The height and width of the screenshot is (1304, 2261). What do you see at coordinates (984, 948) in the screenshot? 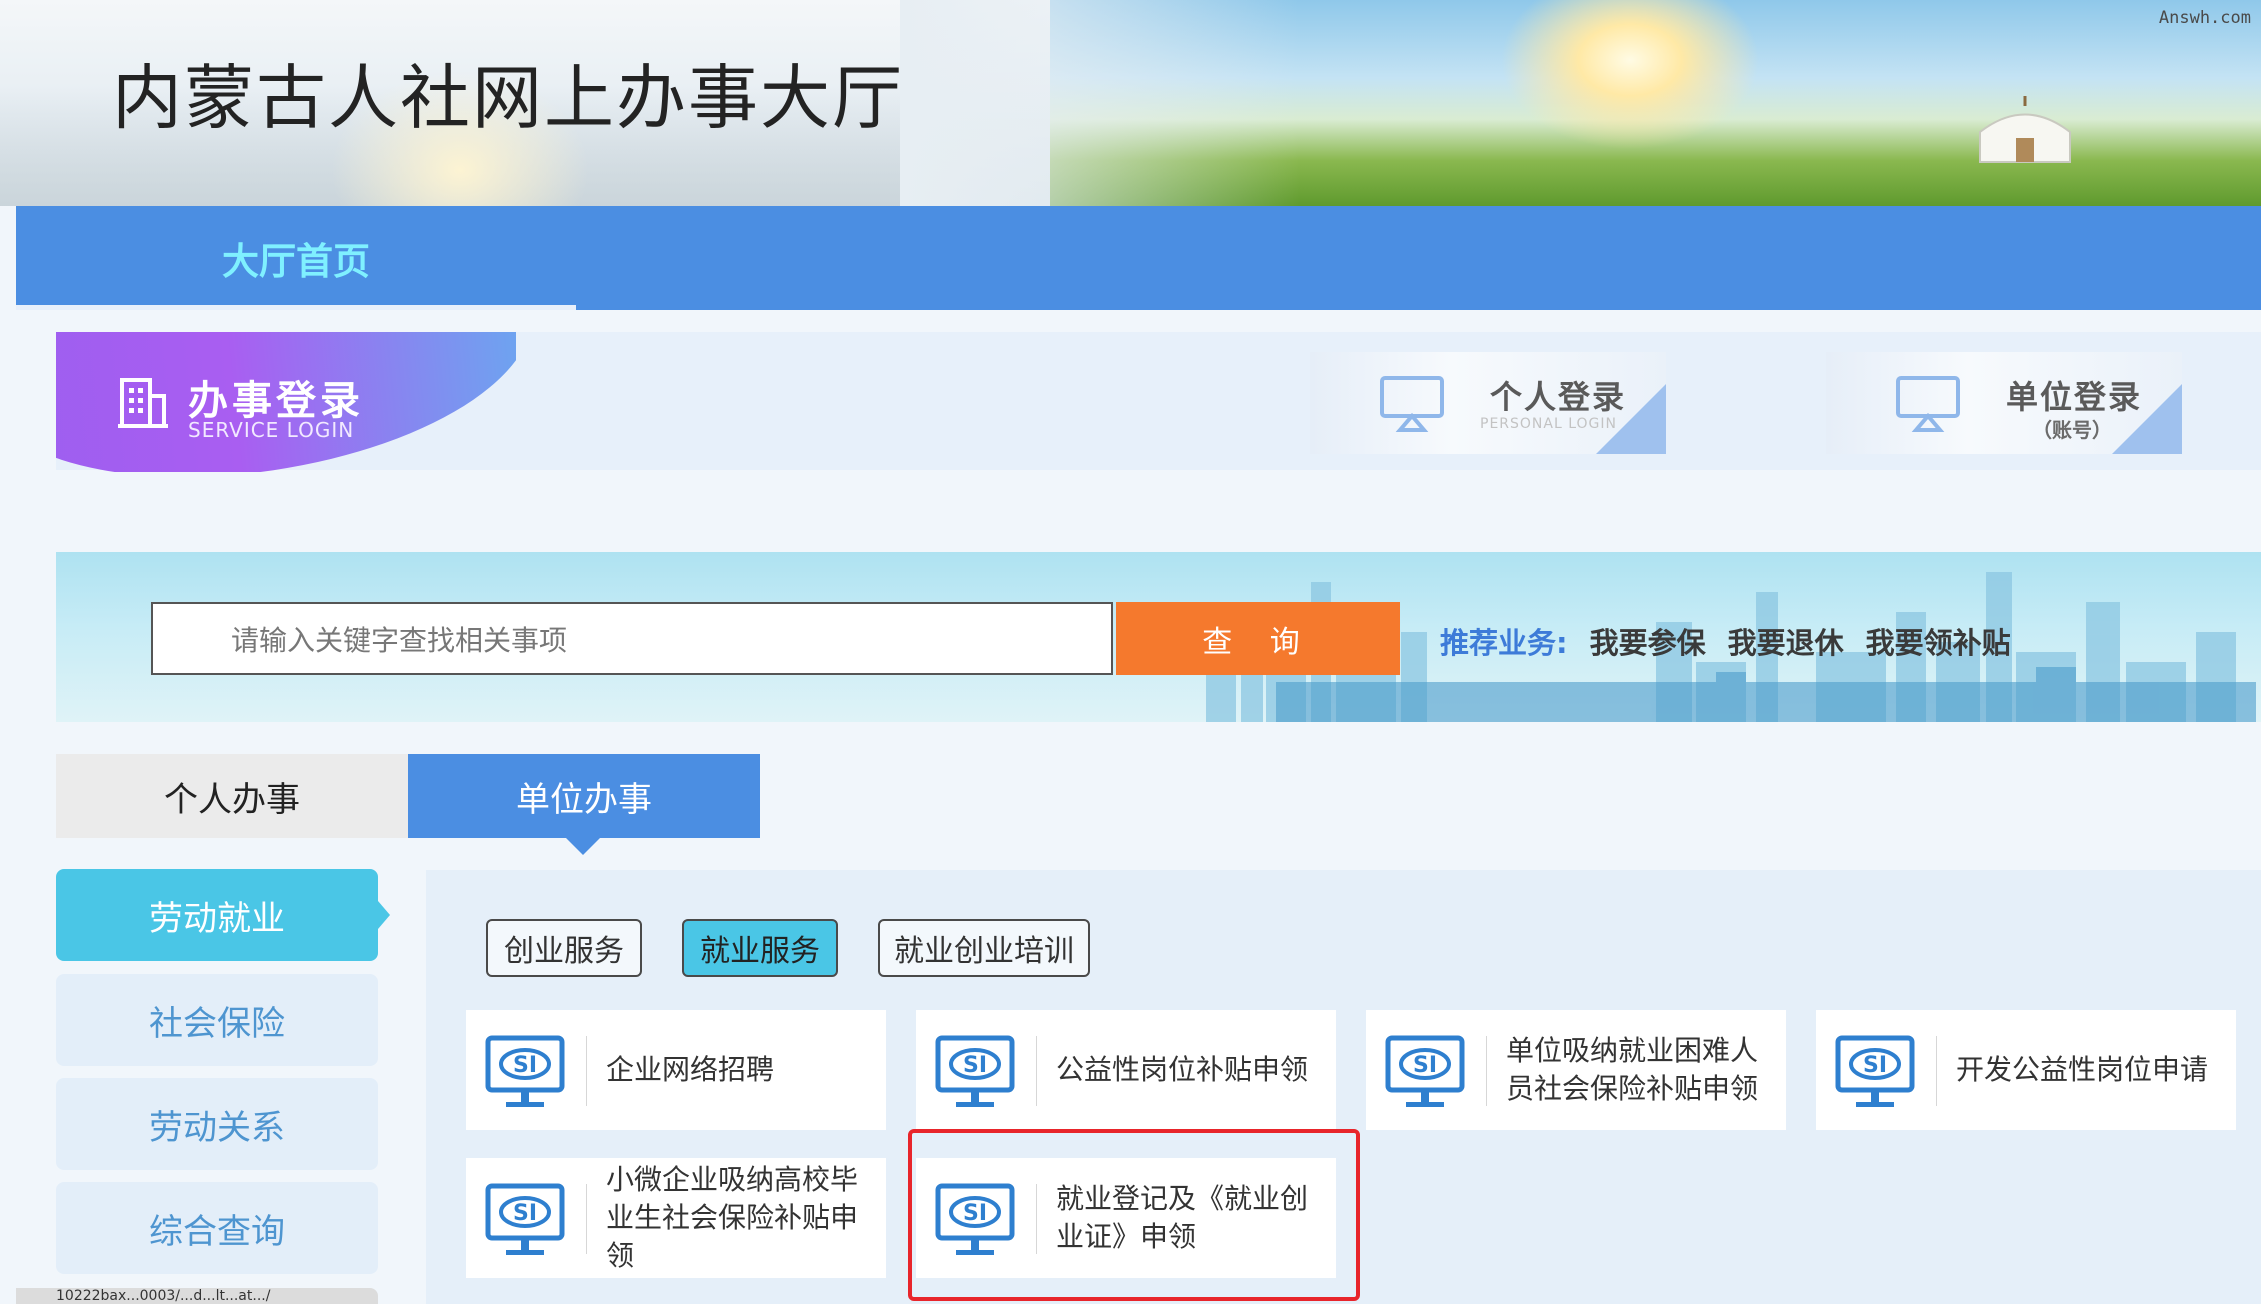
I see `category-training: 就业创业培训` at bounding box center [984, 948].